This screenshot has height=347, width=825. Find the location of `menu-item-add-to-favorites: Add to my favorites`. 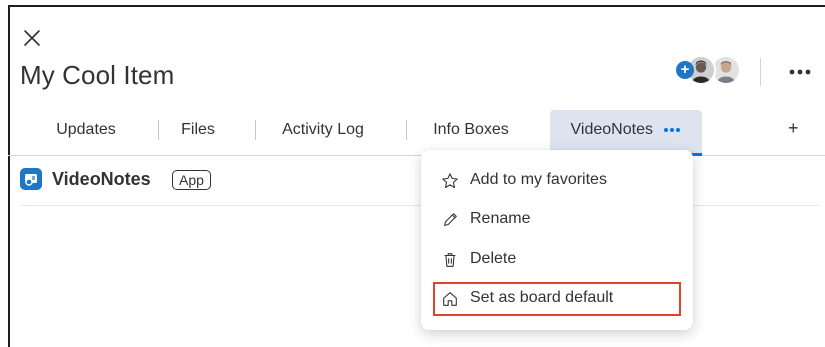

menu-item-add-to-favorites: Add to my favorites is located at coordinates (557, 181).